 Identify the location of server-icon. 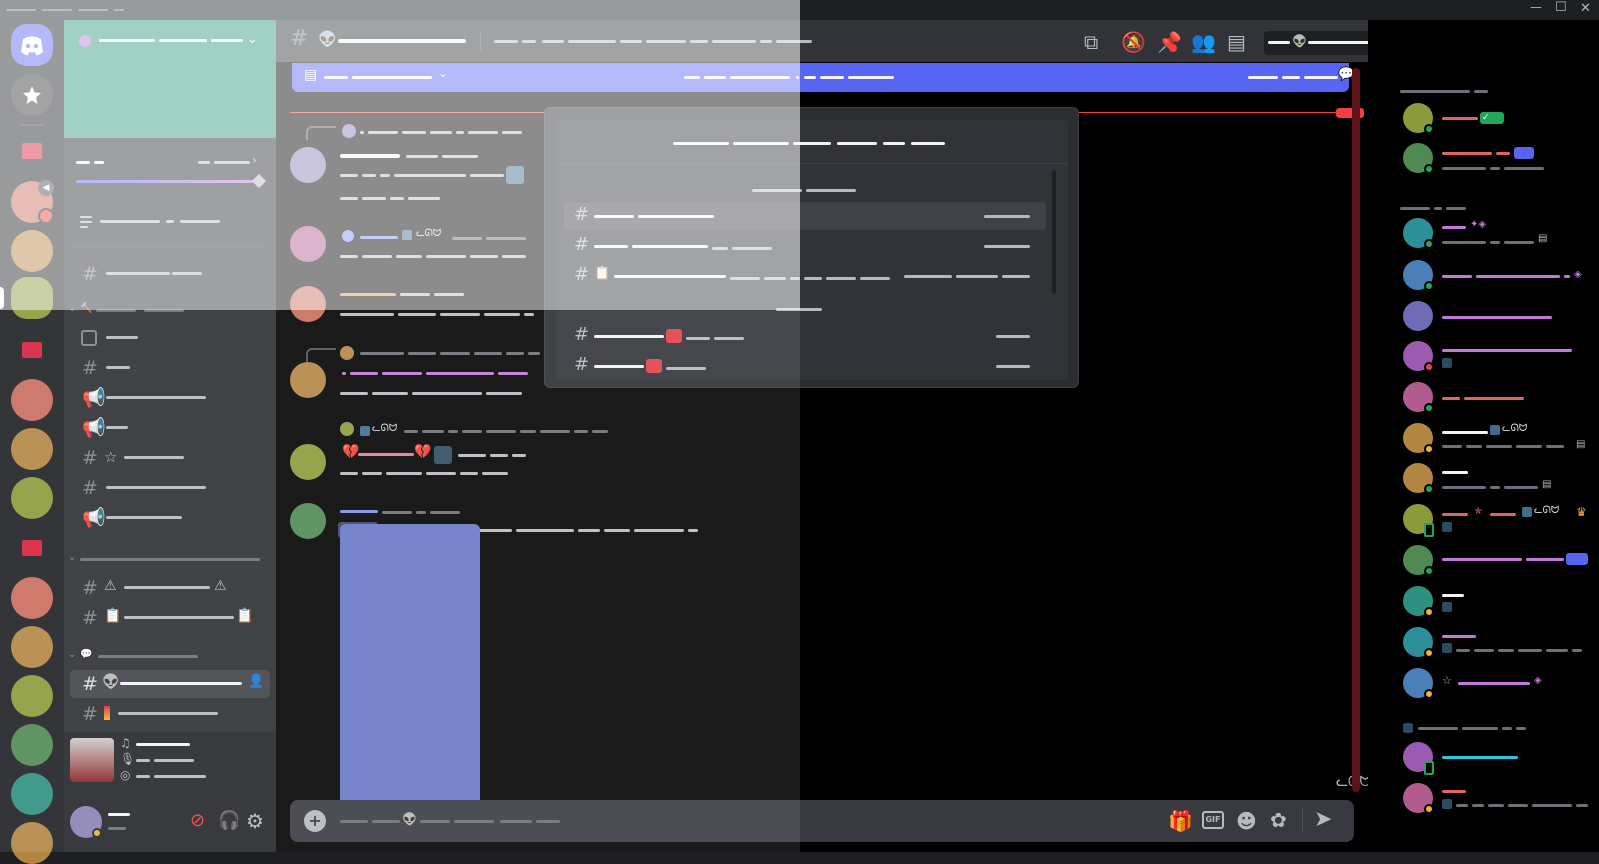
(85, 41).